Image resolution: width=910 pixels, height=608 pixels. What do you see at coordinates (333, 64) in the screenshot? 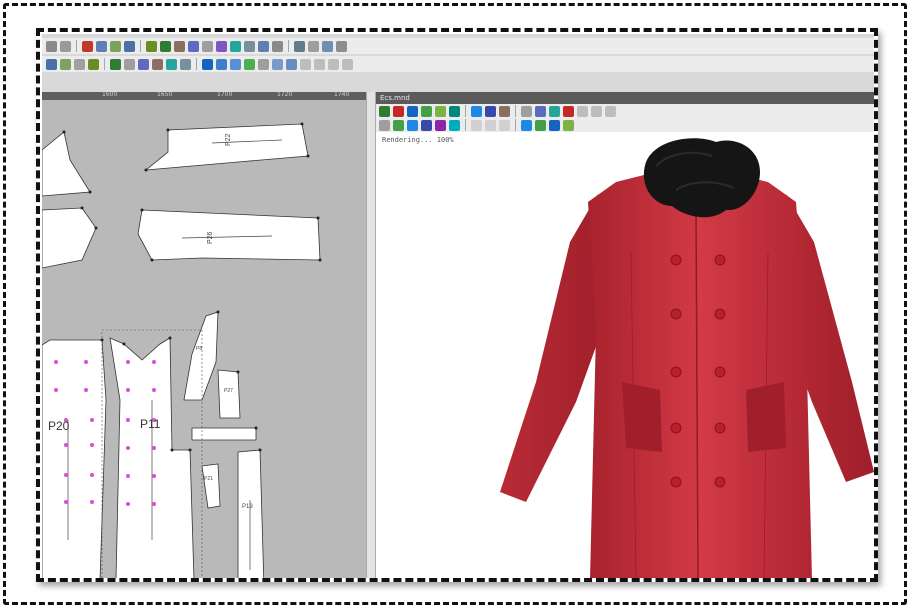
I see `page-list-icon` at bounding box center [333, 64].